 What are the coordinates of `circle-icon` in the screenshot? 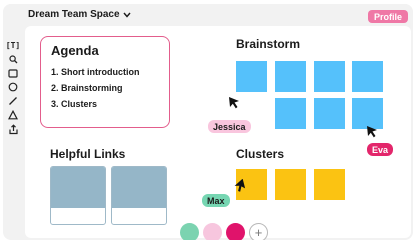 It's located at (13, 87).